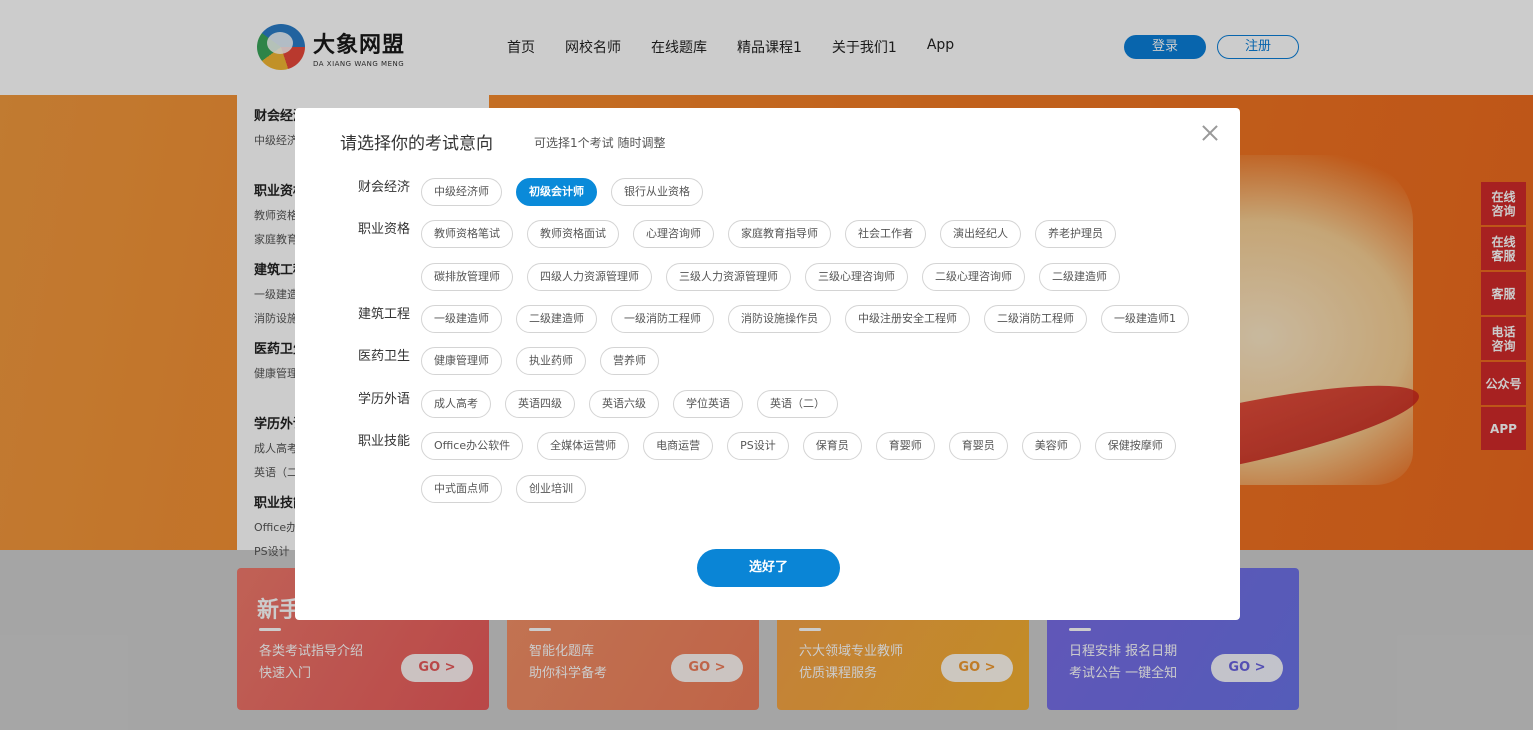 The image size is (1533, 730). I want to click on exam-option-tag: 二级心理咨询师, so click(973, 276).